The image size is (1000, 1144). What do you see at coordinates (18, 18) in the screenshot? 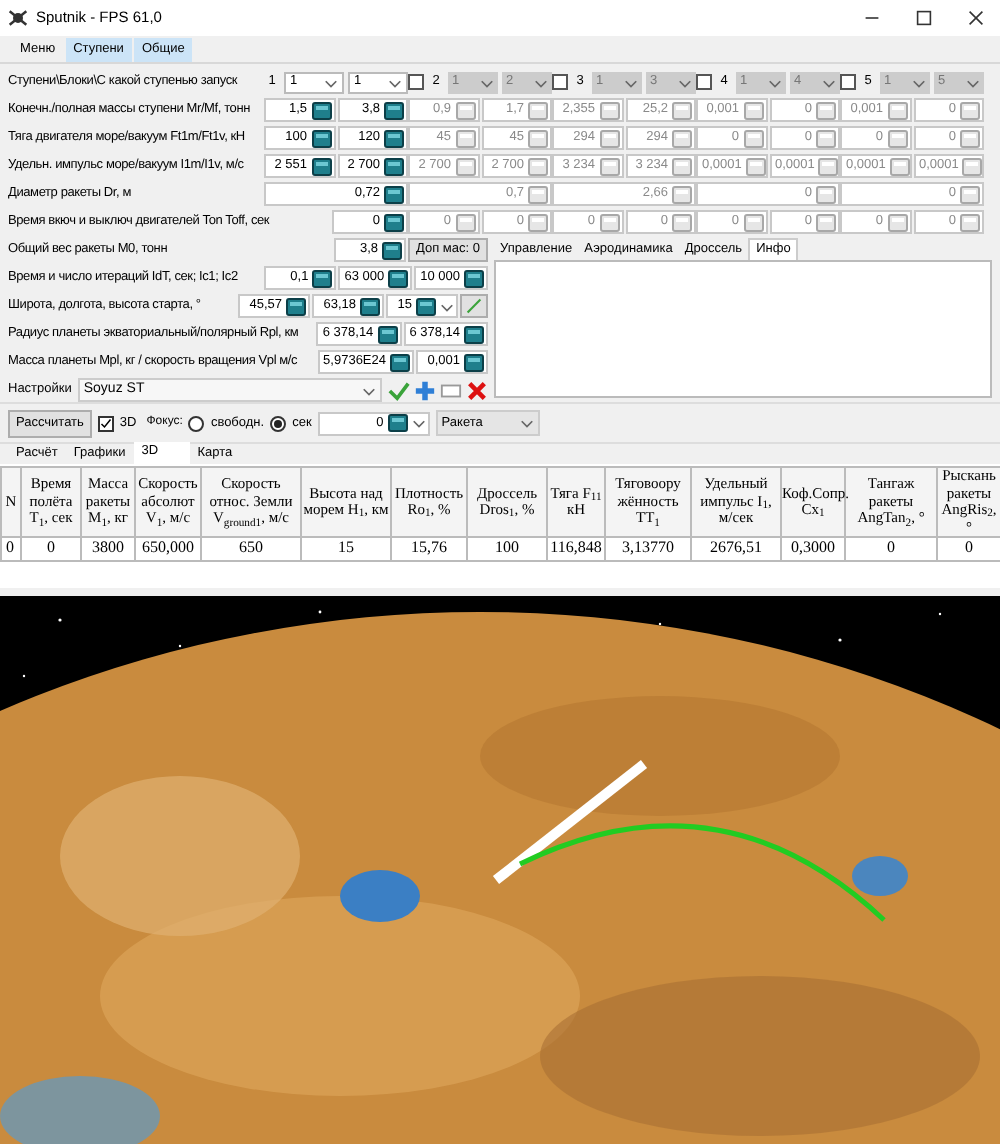
I see `app-icon` at bounding box center [18, 18].